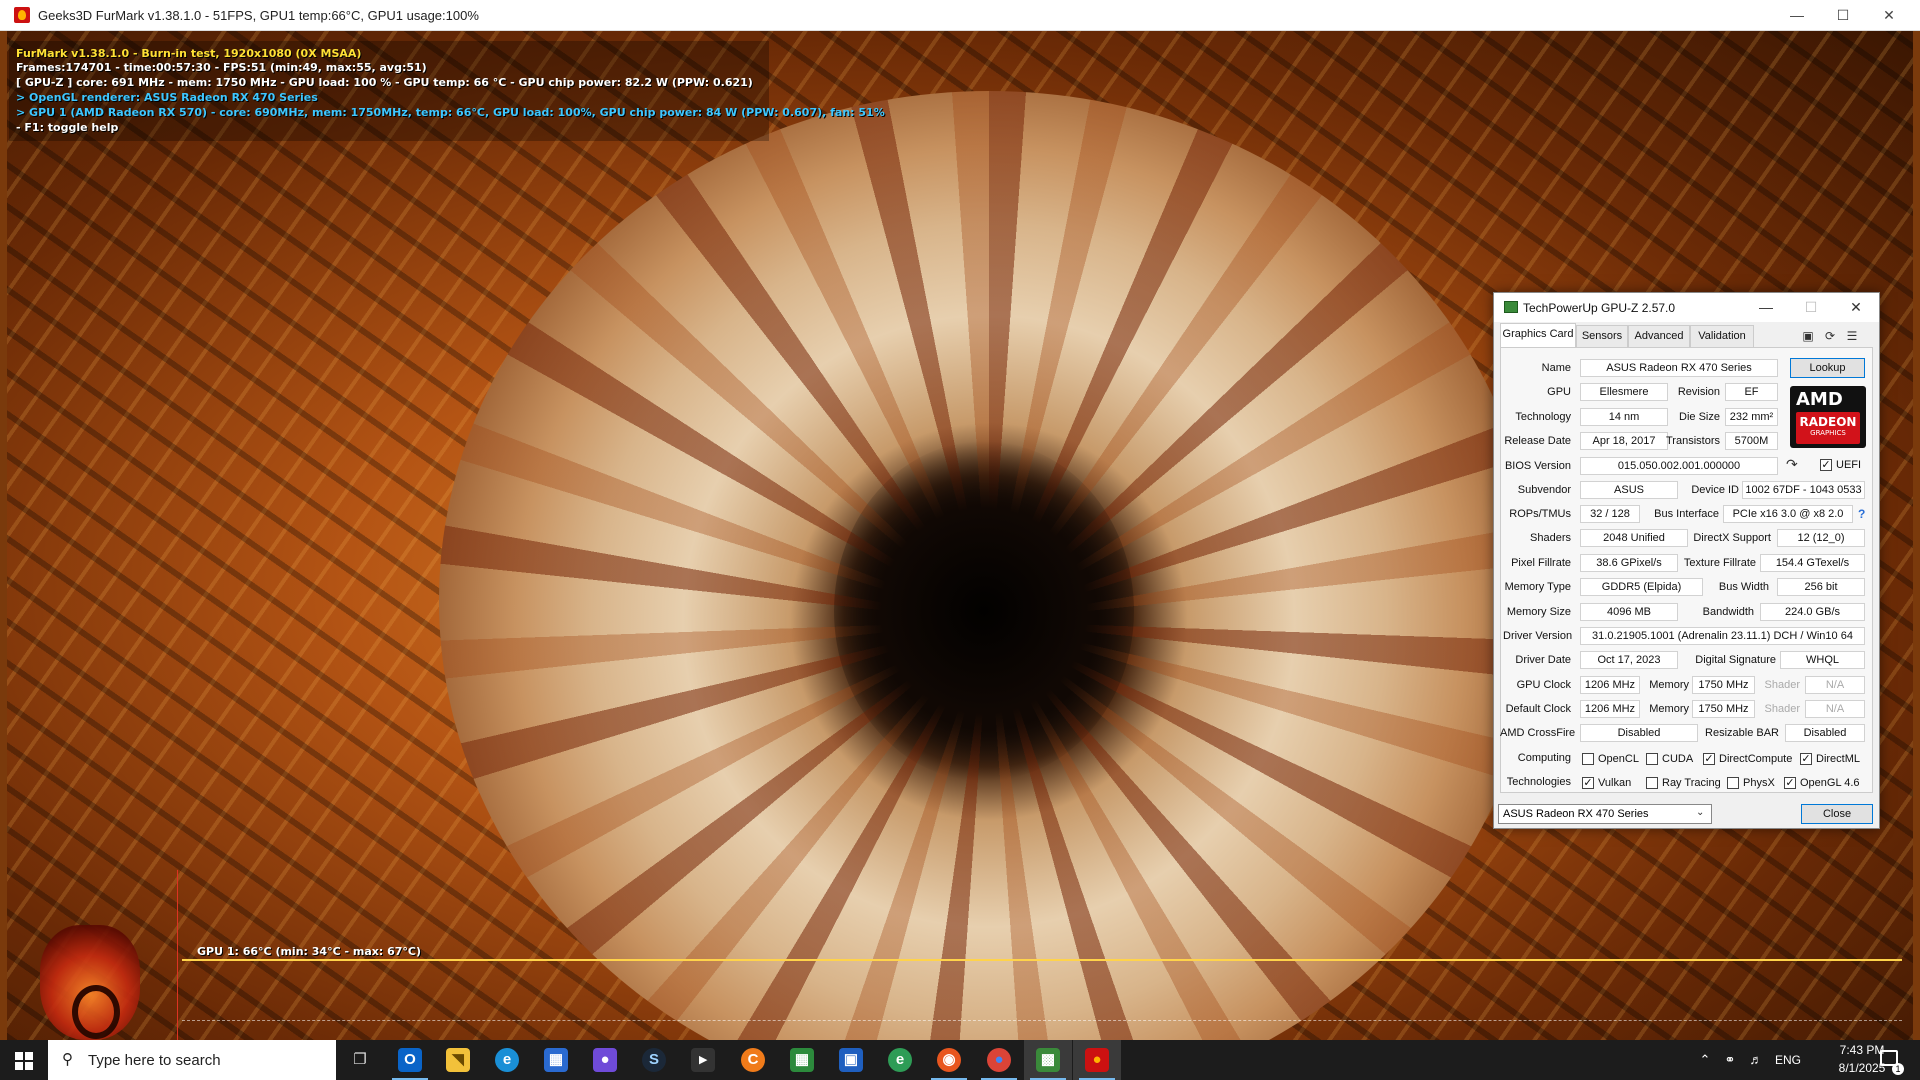 The width and height of the screenshot is (1920, 1080). What do you see at coordinates (1722, 336) in the screenshot?
I see `tab-validation: Validation` at bounding box center [1722, 336].